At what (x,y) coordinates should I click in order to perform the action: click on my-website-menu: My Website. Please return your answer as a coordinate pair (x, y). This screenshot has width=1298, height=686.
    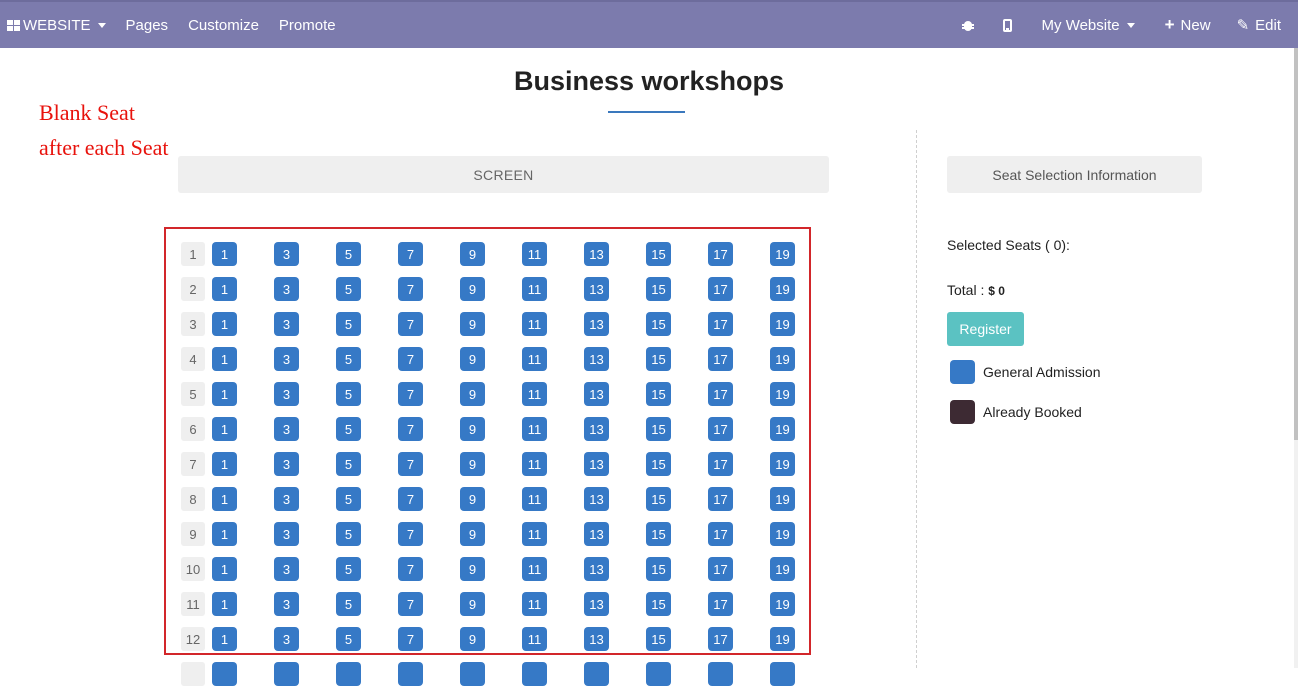
    Looking at the image, I should click on (1088, 25).